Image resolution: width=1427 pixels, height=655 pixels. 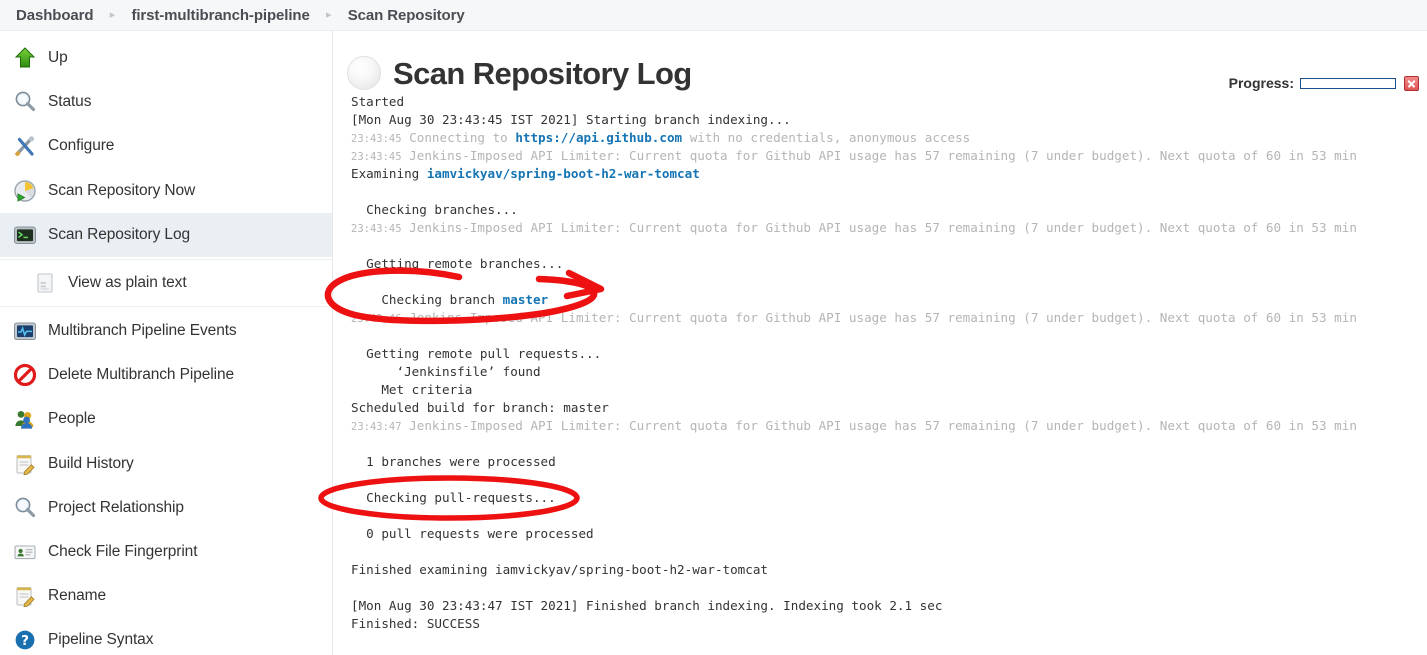 What do you see at coordinates (141, 375) in the screenshot?
I see `sidebar-item-label: Delete Multibranch Pipeline` at bounding box center [141, 375].